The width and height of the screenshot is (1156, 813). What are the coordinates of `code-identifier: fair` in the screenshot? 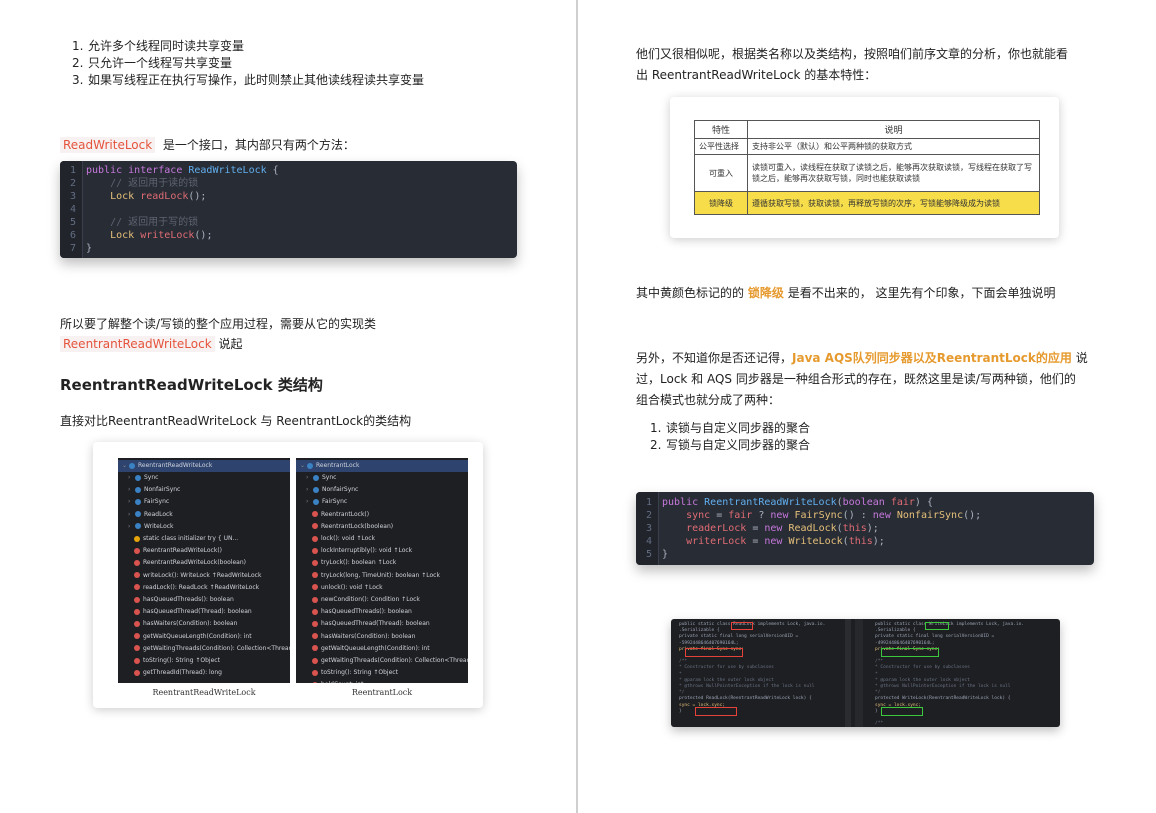 It's located at (740, 515).